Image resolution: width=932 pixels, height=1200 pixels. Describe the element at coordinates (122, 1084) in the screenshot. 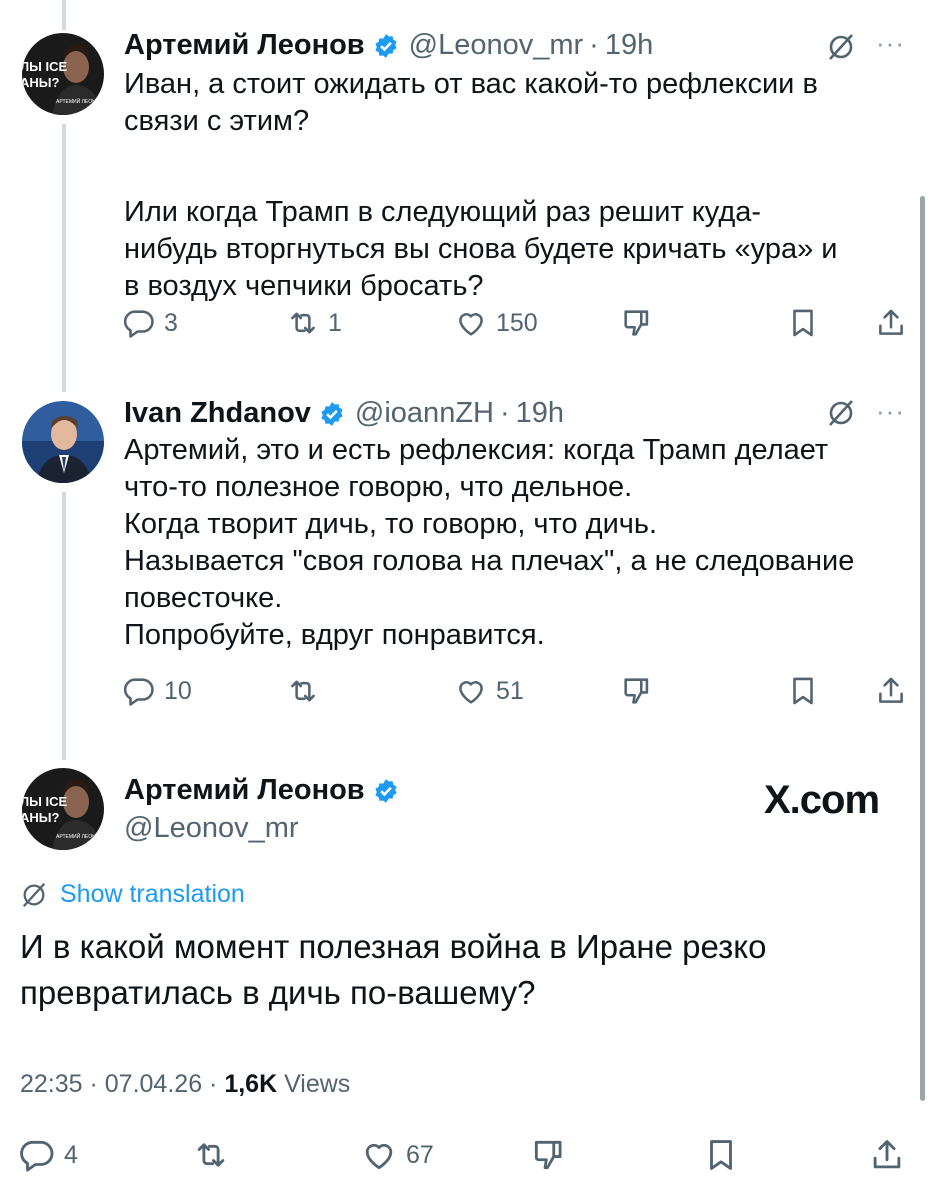

I see `tweet-timestamp: 22:35 · 07.04.26 ·` at that location.